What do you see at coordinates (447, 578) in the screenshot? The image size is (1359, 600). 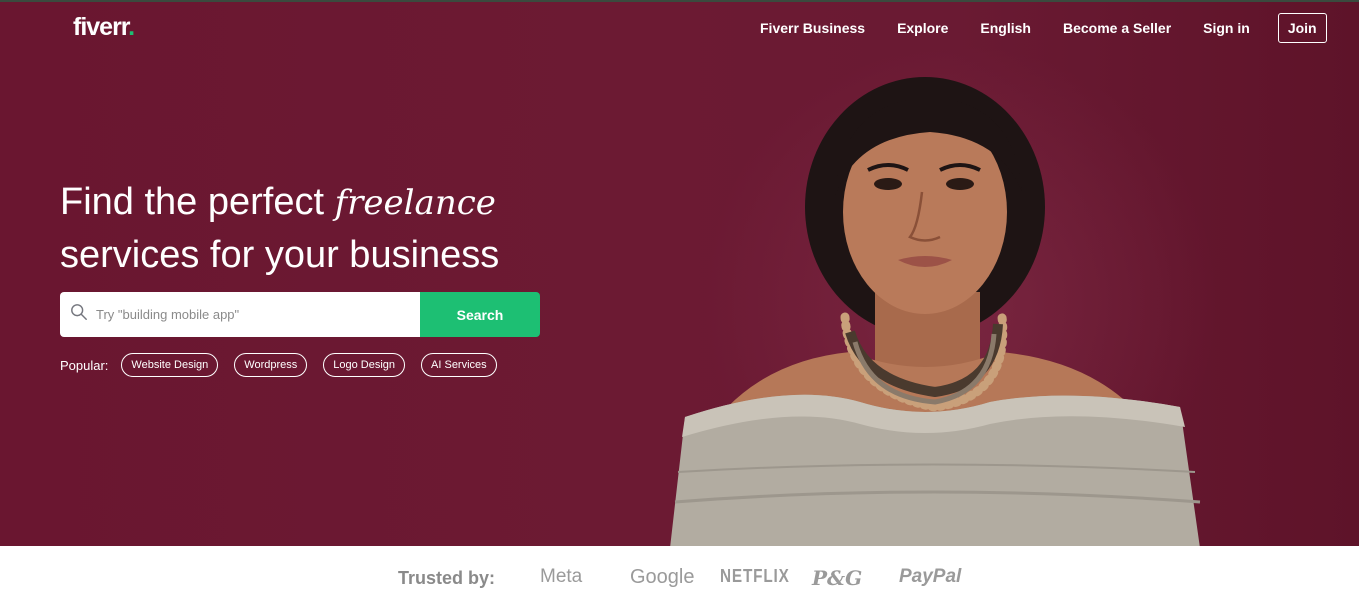 I see `trusted-by-label: Trusted by:` at bounding box center [447, 578].